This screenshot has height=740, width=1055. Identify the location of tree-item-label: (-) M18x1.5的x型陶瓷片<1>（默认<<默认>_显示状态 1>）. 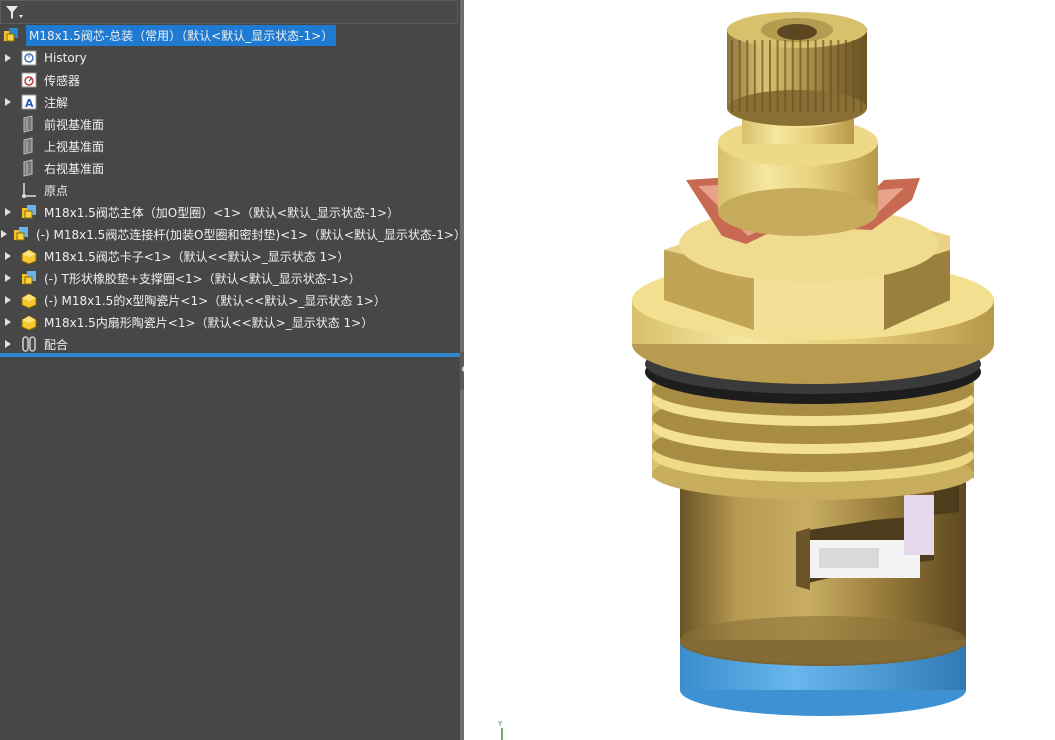
(215, 300).